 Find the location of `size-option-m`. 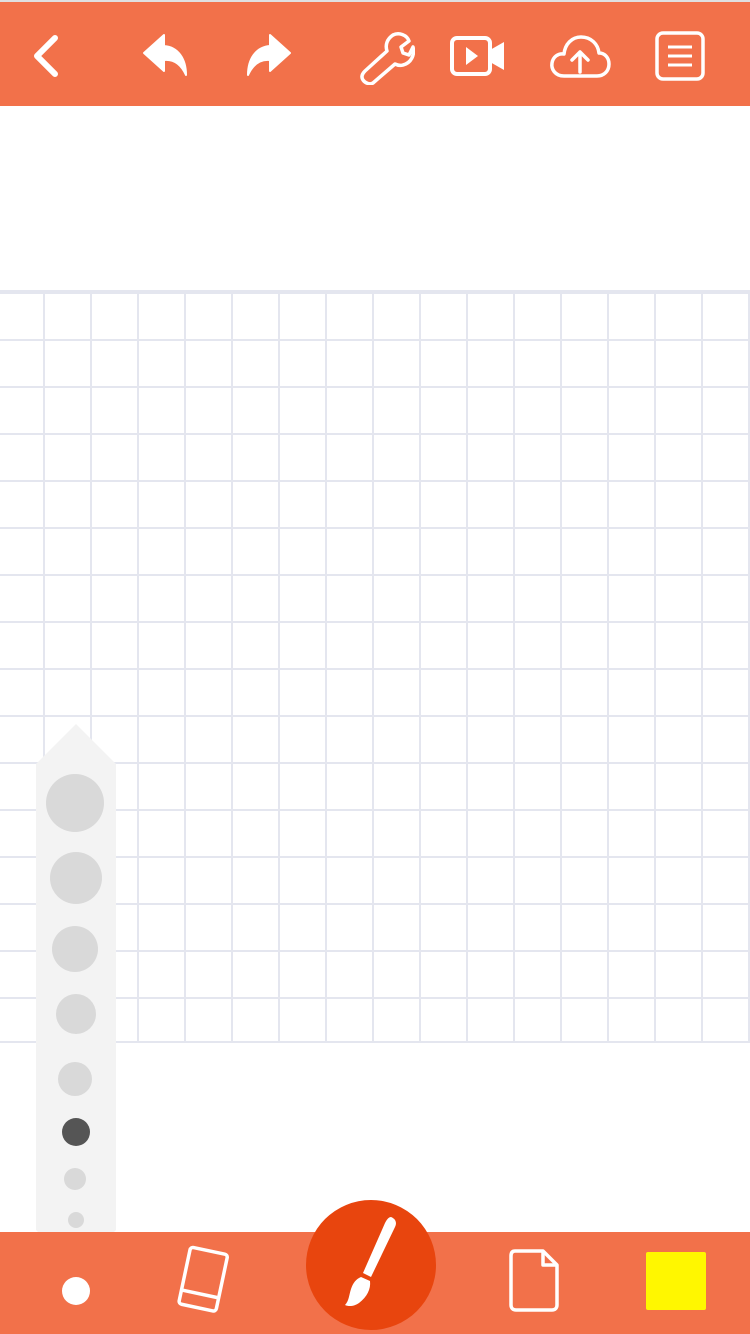

size-option-m is located at coordinates (76, 1014).